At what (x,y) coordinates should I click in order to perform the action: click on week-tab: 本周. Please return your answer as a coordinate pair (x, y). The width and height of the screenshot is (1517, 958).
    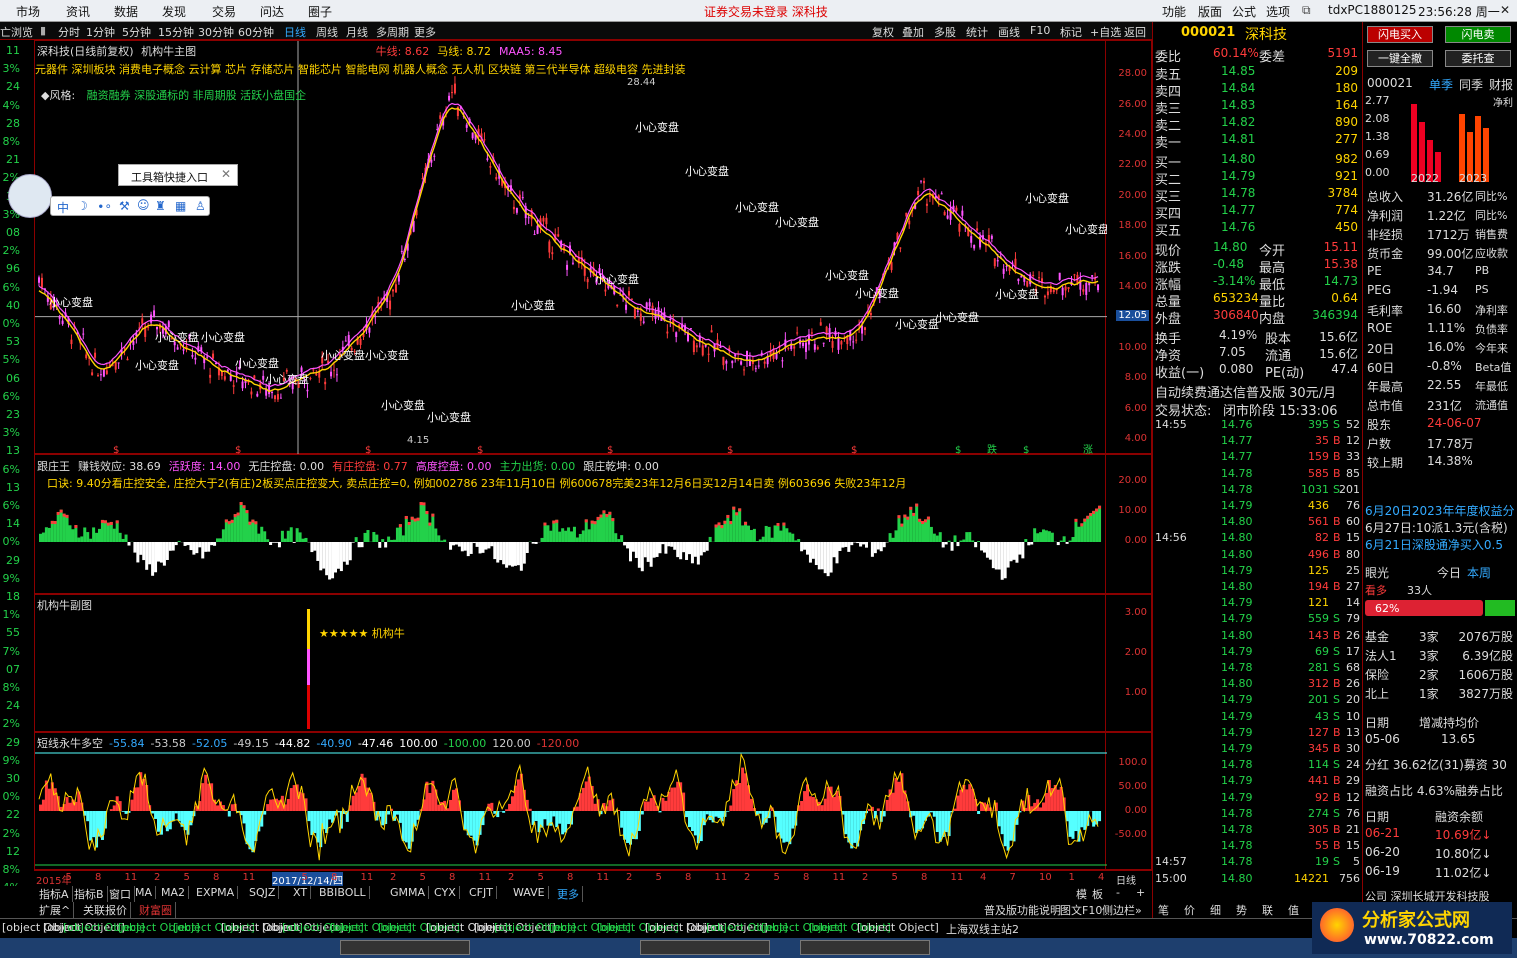
    Looking at the image, I should click on (1479, 572).